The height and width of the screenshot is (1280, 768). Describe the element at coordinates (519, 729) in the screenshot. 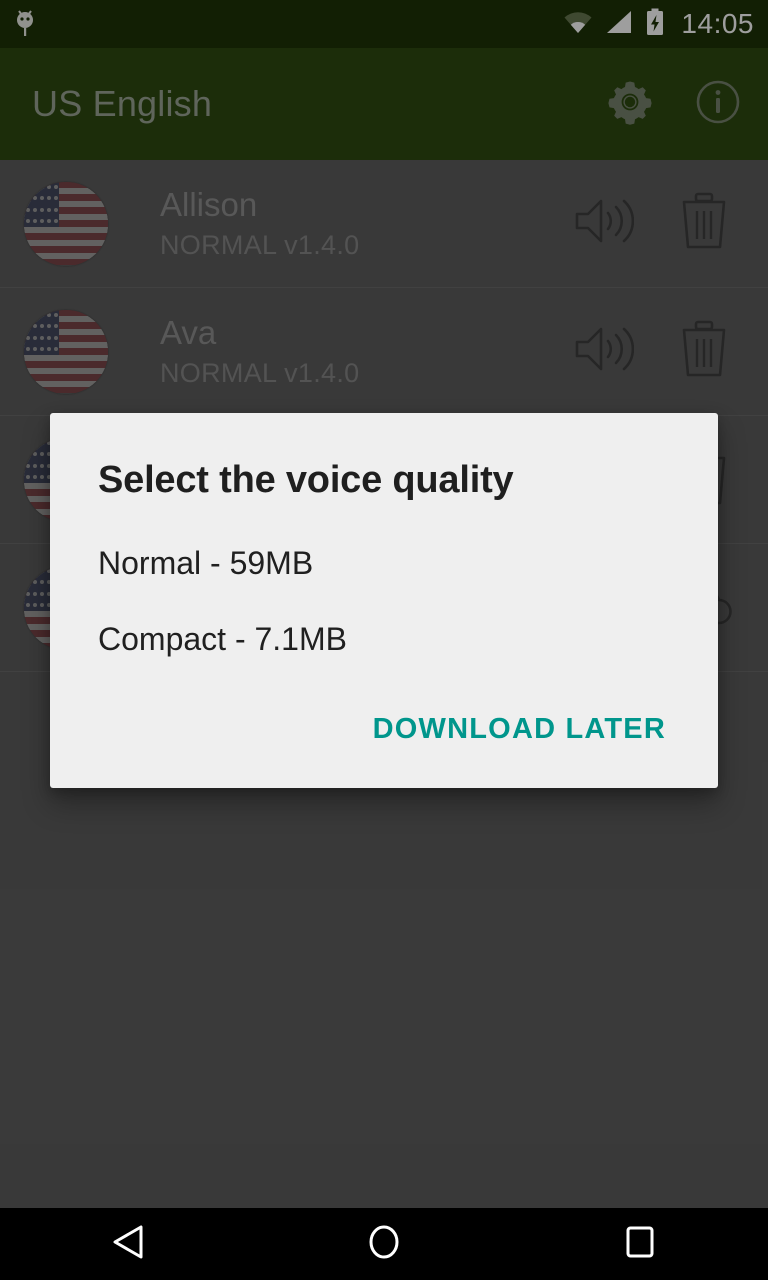

I see `download-later-button: DOWNLOAD LATER` at that location.